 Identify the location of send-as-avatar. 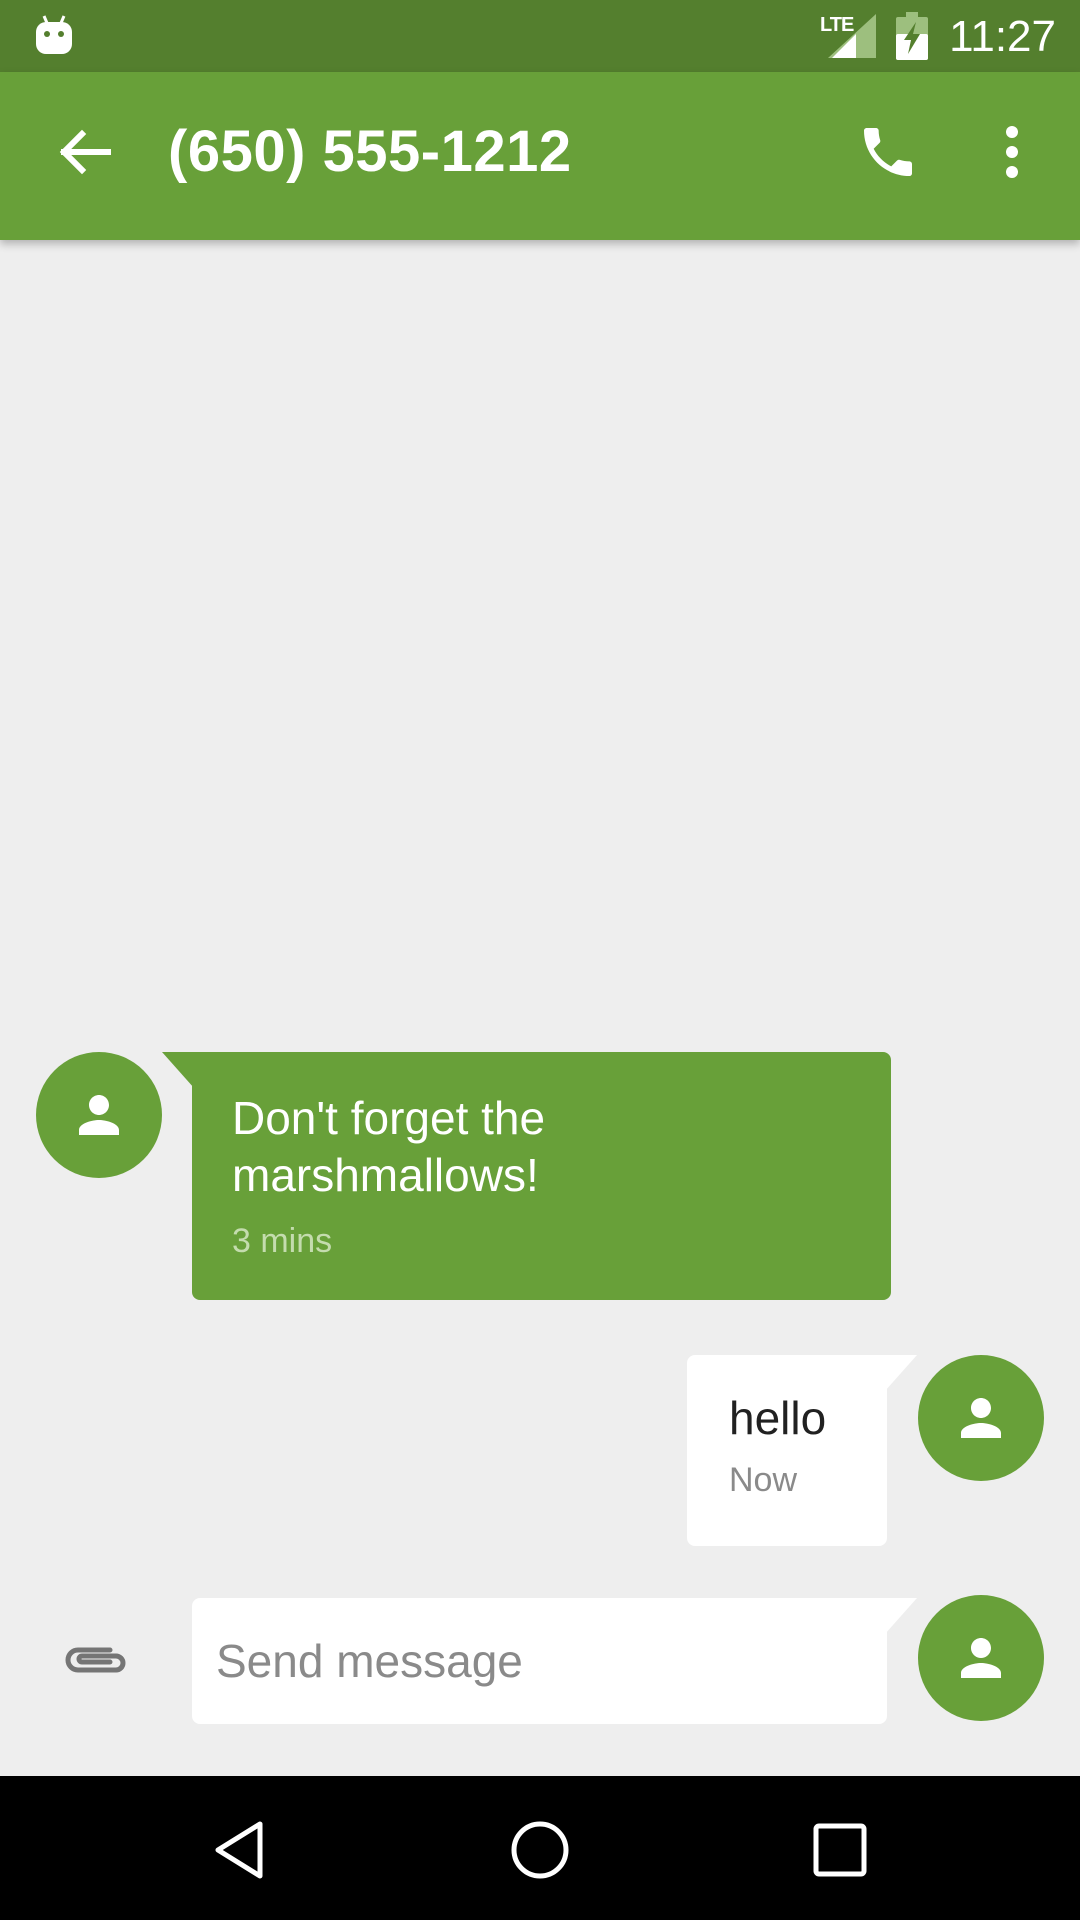
(981, 1658).